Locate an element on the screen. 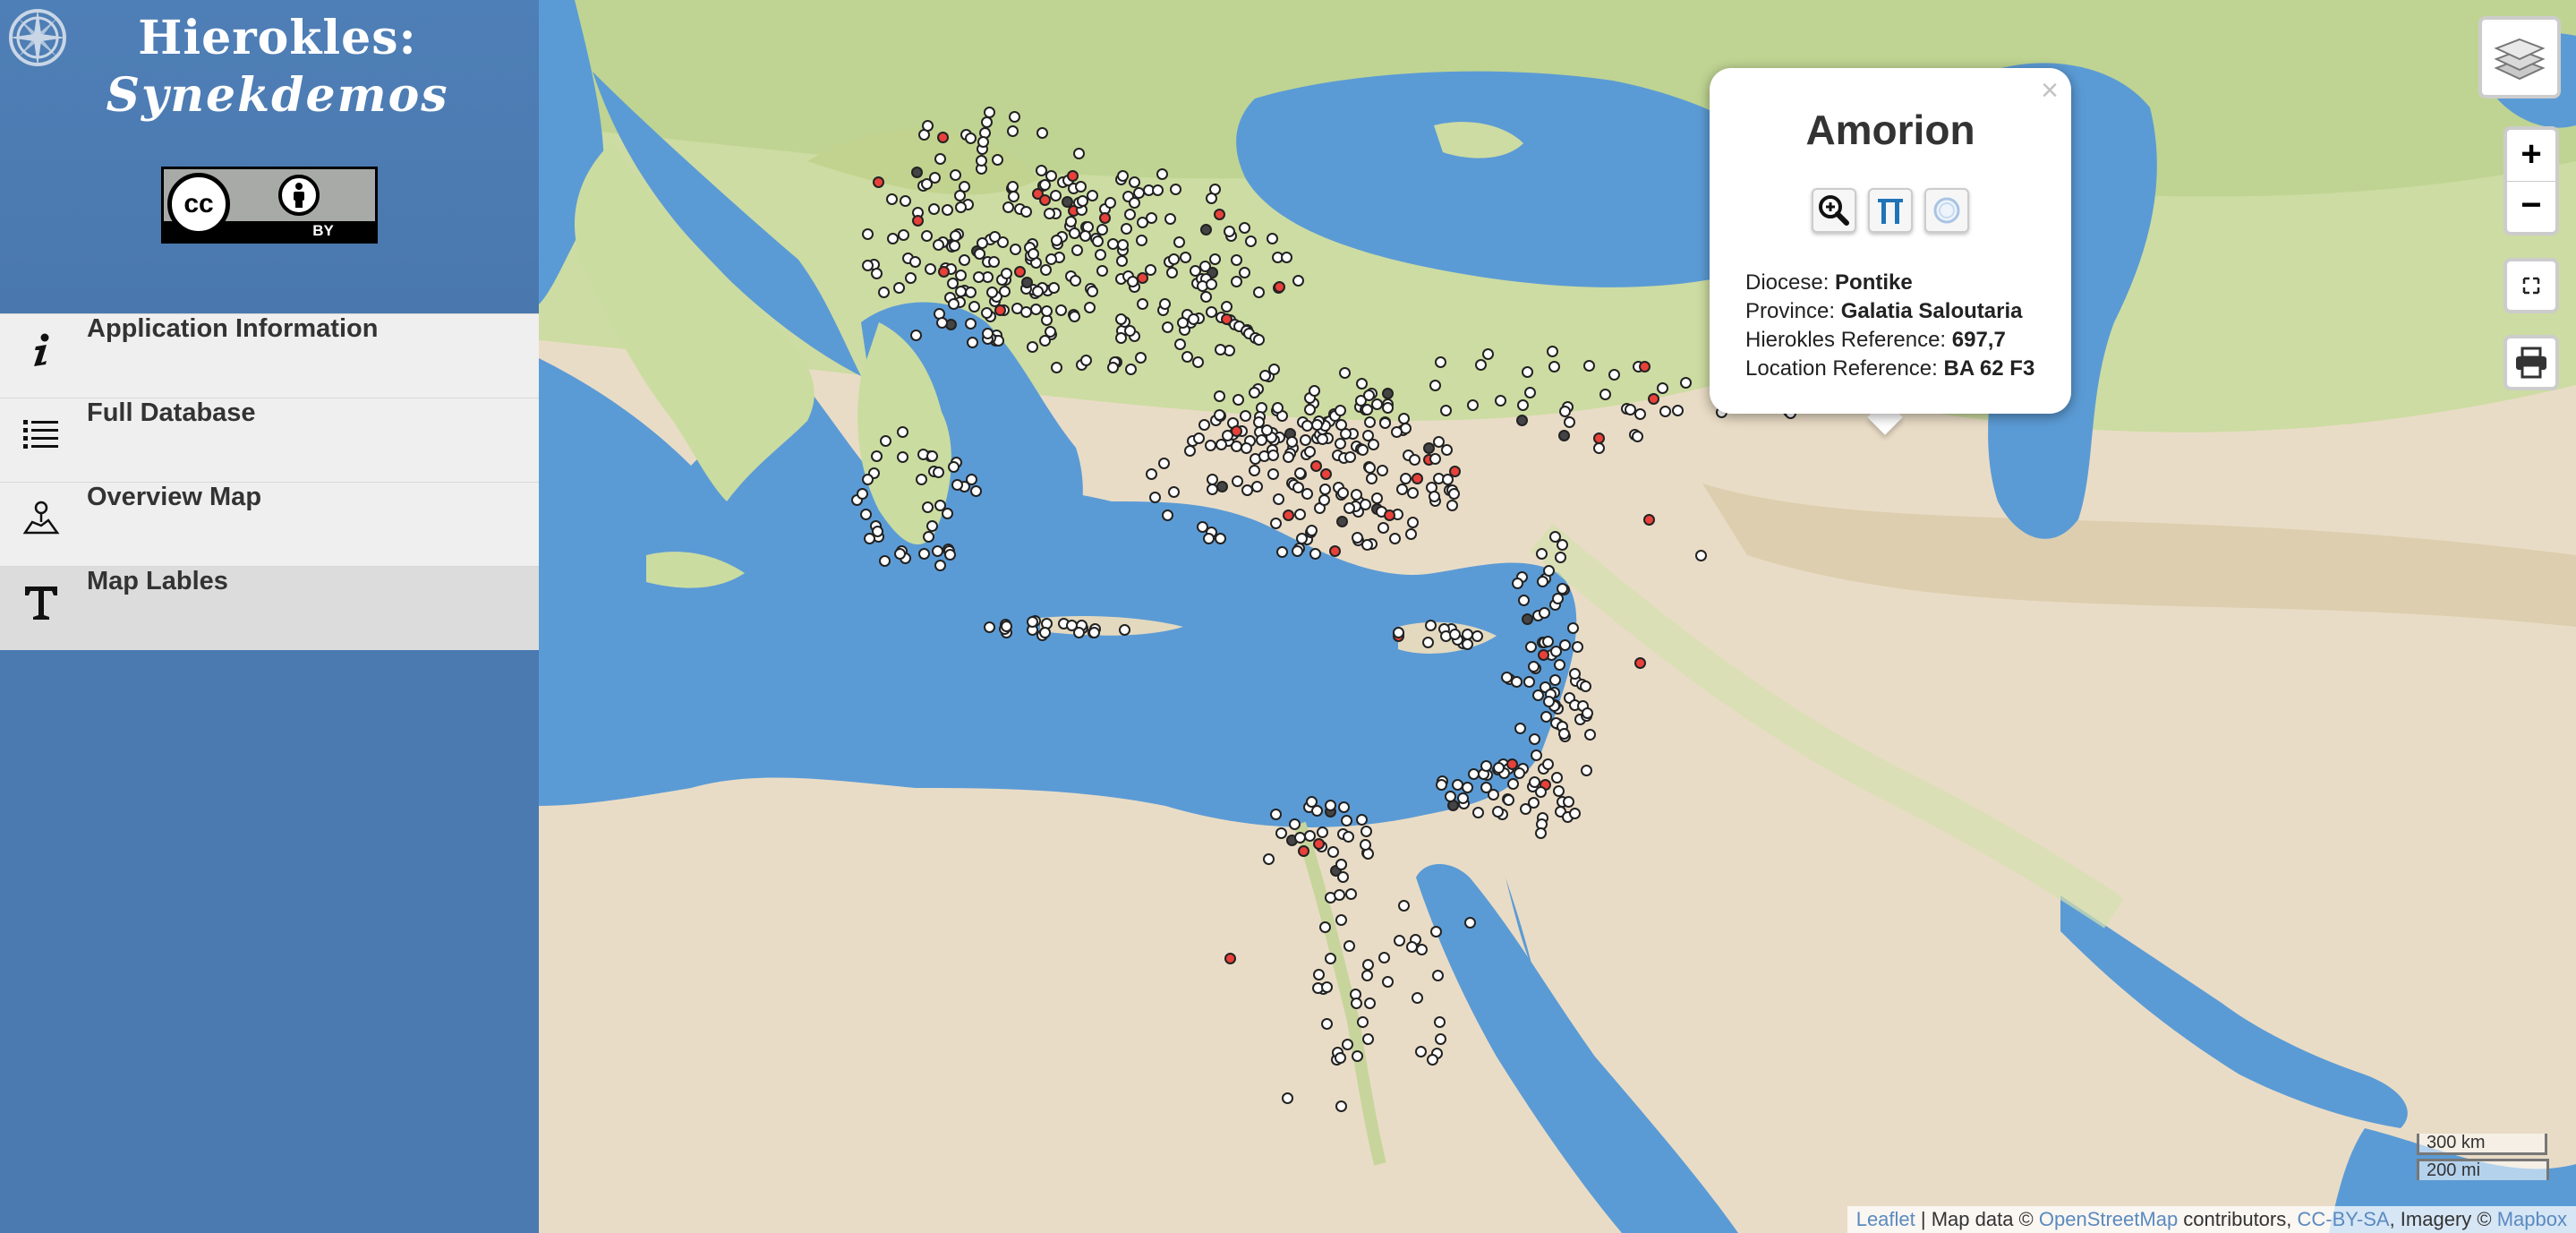 This screenshot has height=1233, width=2576. circle-link-button is located at coordinates (1946, 211).